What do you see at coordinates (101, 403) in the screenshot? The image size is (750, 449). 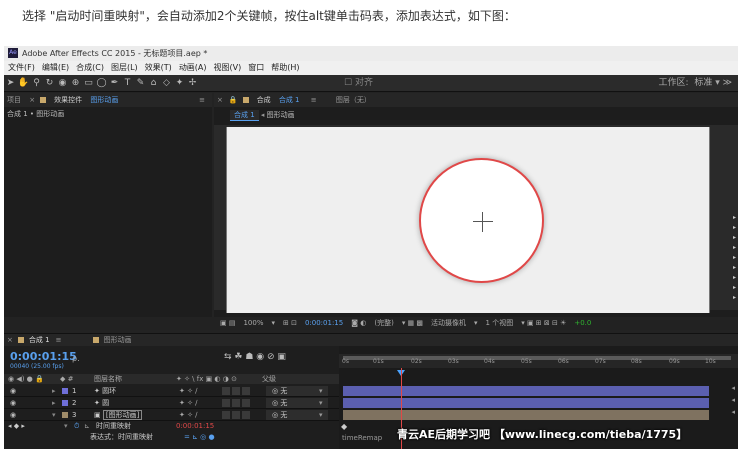 I see `layer-name: ✦ 圆` at bounding box center [101, 403].